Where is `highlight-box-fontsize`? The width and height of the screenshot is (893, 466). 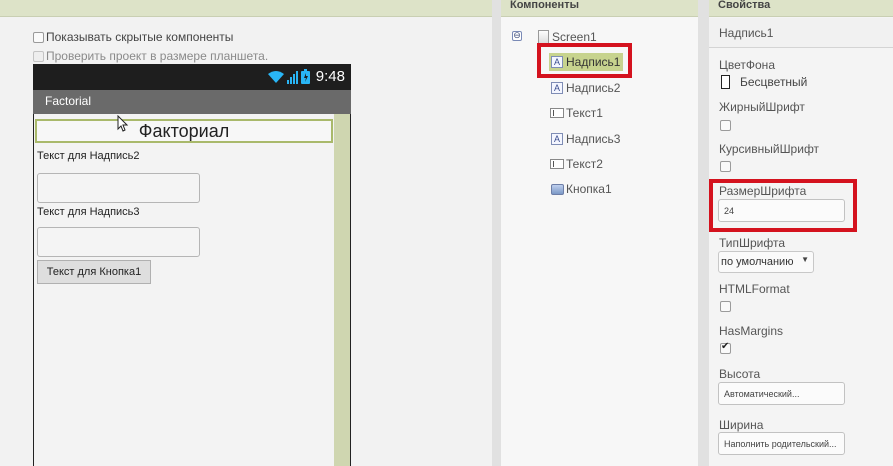 highlight-box-fontsize is located at coordinates (783, 205).